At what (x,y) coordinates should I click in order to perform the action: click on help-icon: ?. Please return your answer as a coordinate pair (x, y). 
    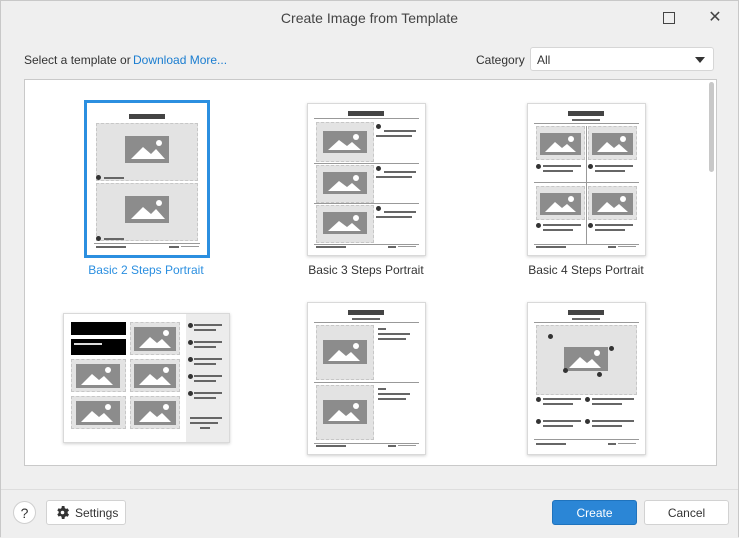
    Looking at the image, I should click on (24, 512).